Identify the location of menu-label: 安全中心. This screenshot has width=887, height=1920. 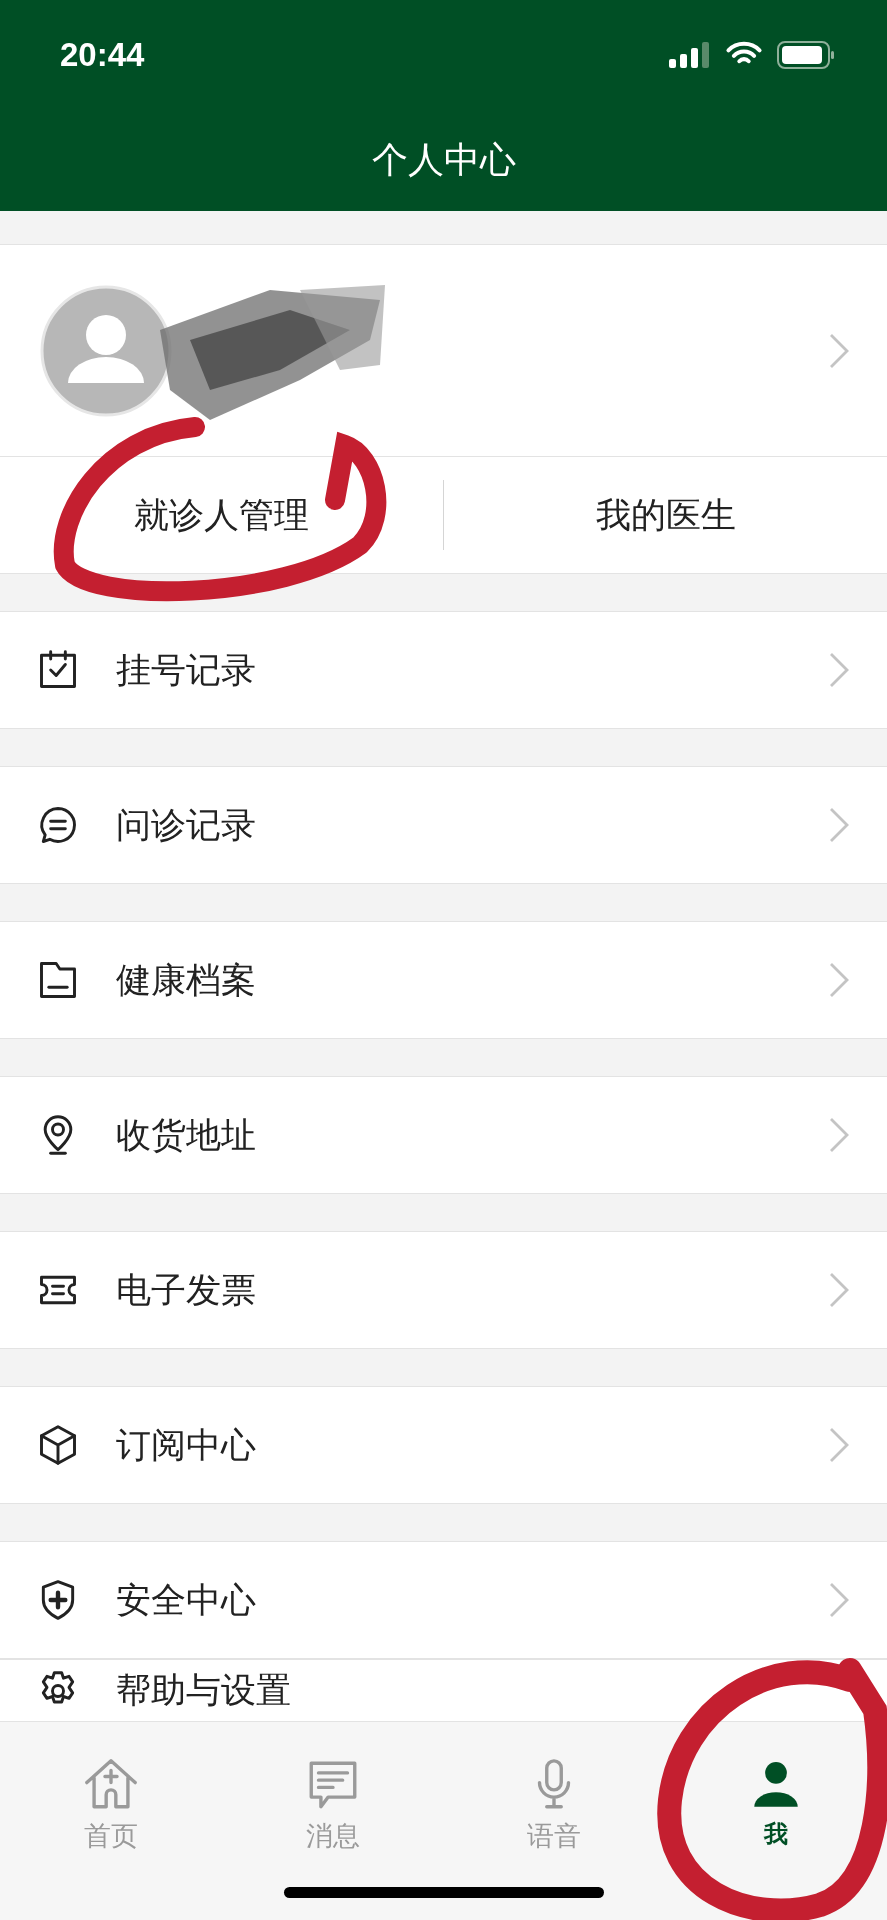
(186, 1600).